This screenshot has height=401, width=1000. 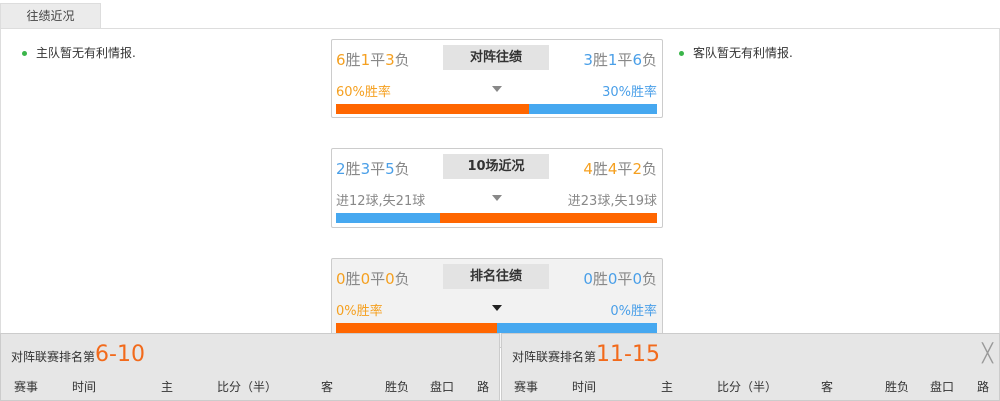 I want to click on recent-home-record: 2胜3平5负, so click(x=373, y=169).